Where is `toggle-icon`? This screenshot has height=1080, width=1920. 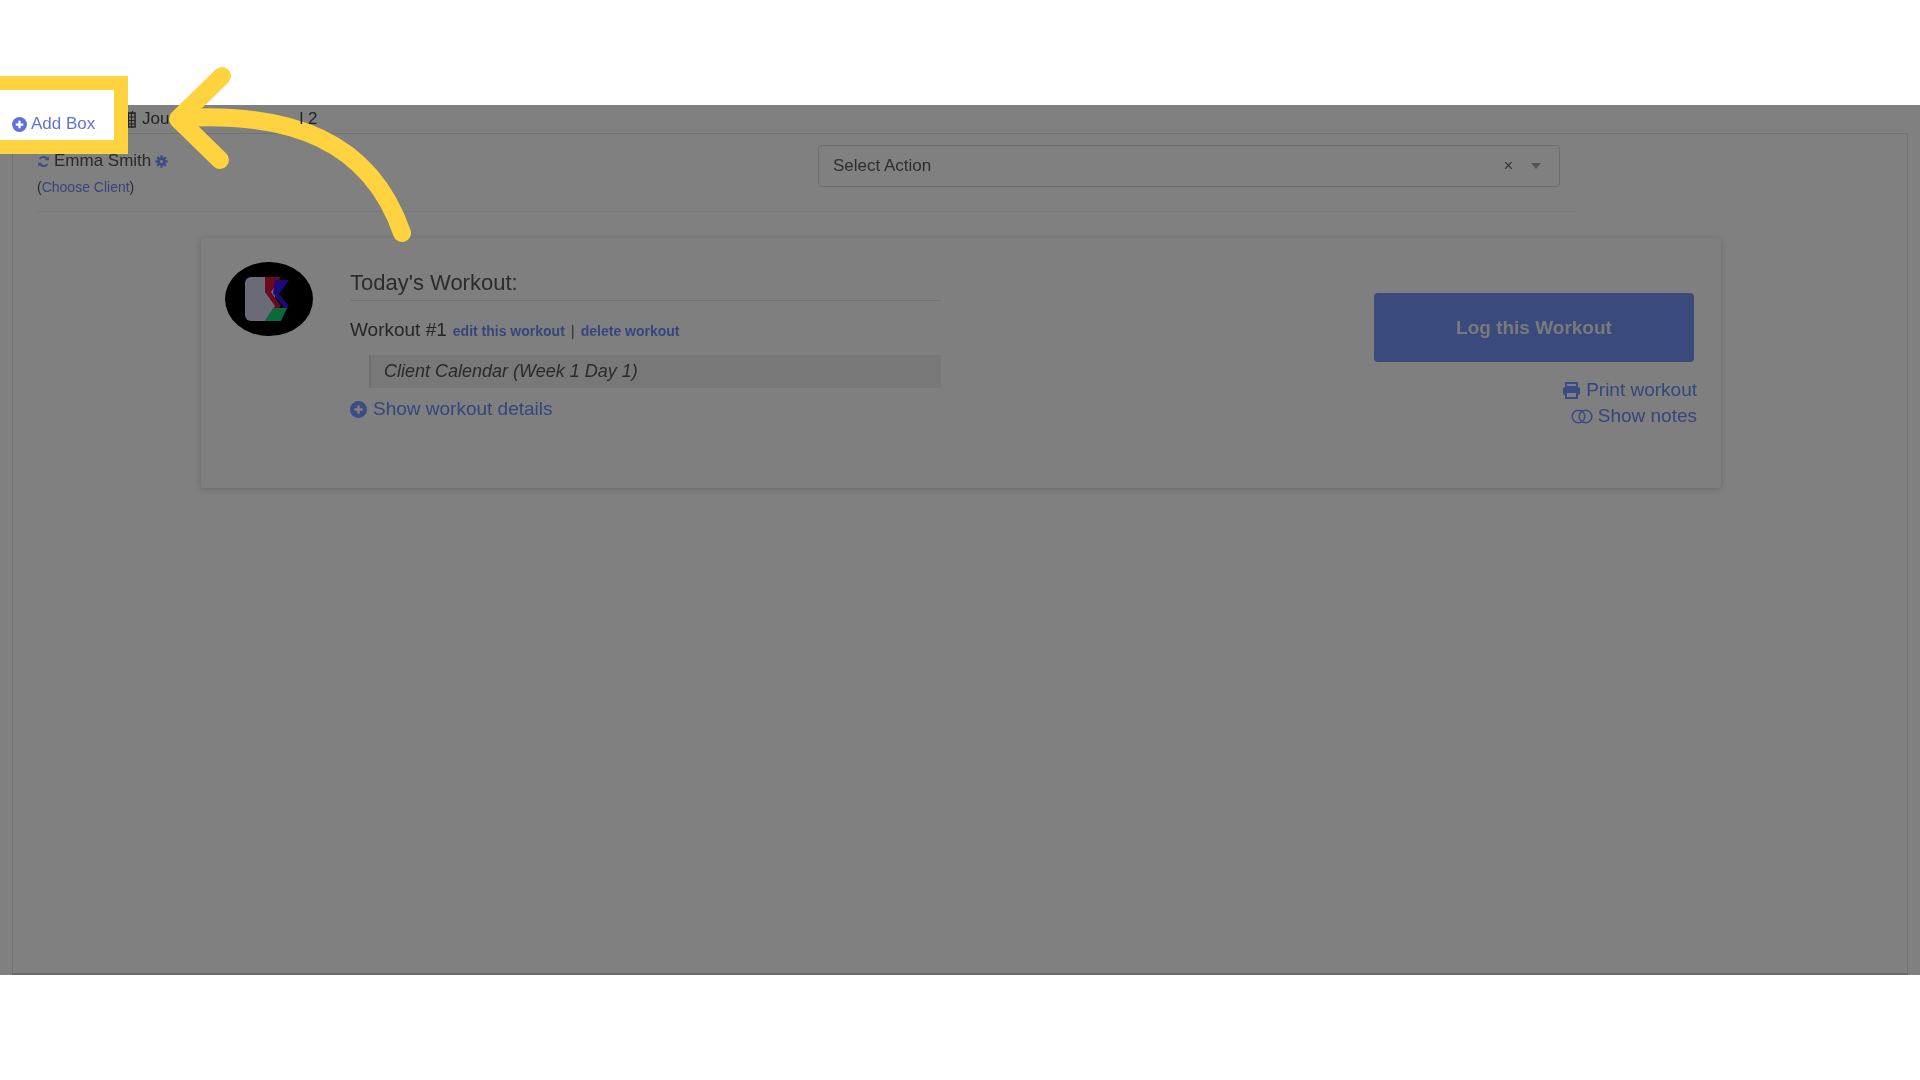
toggle-icon is located at coordinates (1581, 416).